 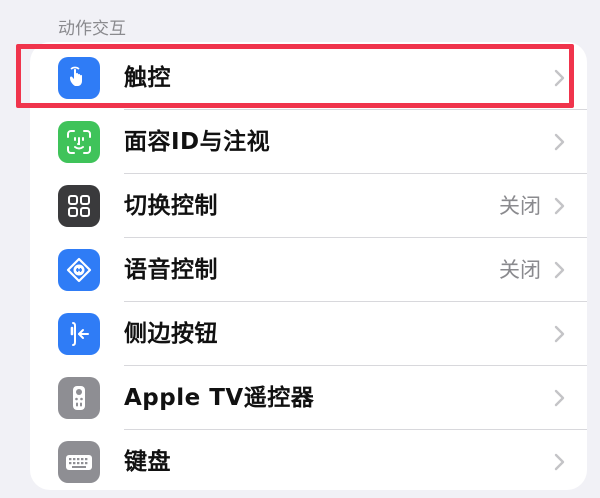 I want to click on side-button-icon, so click(x=79, y=334).